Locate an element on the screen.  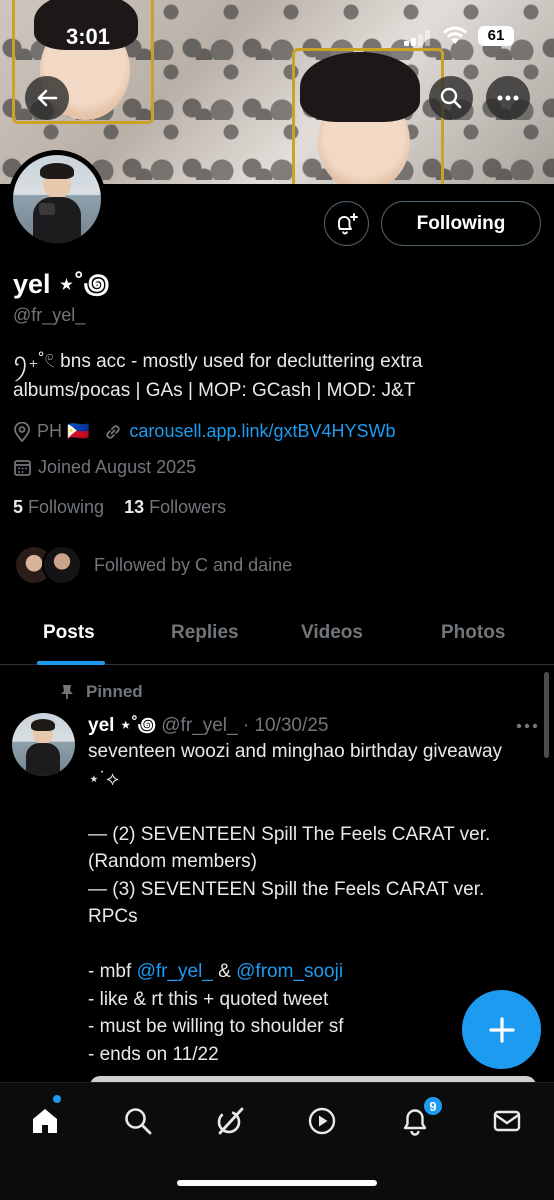
calendar-icon is located at coordinates (22, 467).